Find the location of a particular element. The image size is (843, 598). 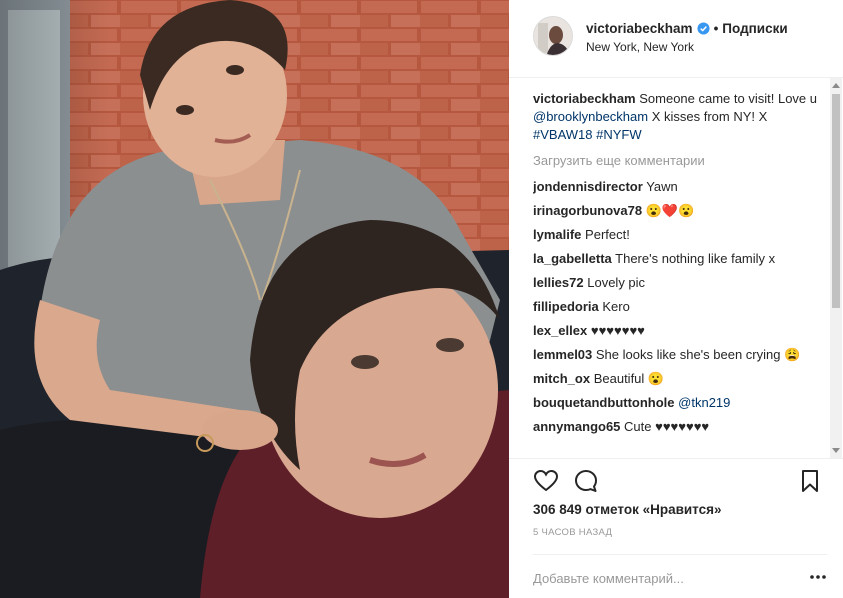

comment-username: lemmel03 is located at coordinates (562, 354).